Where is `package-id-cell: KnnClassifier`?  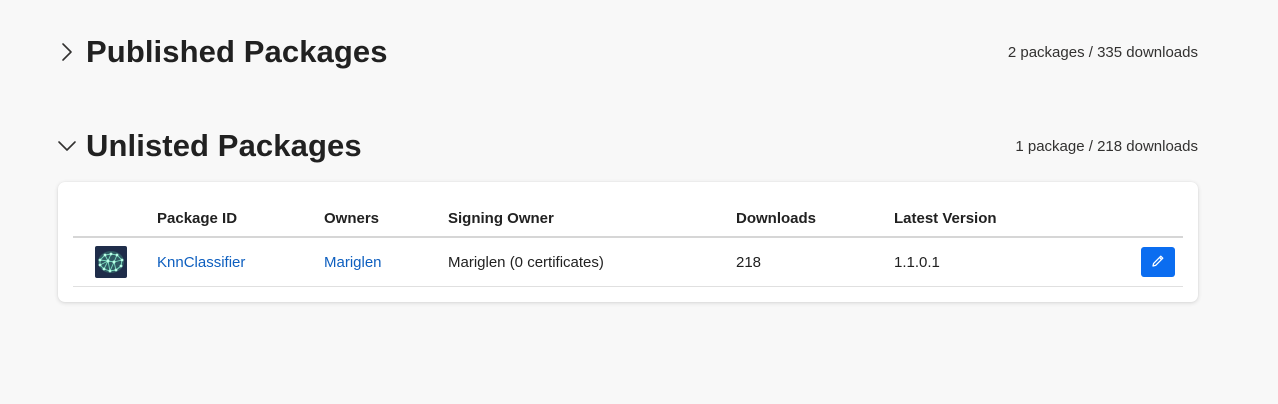
package-id-cell: KnnClassifier is located at coordinates (240, 262).